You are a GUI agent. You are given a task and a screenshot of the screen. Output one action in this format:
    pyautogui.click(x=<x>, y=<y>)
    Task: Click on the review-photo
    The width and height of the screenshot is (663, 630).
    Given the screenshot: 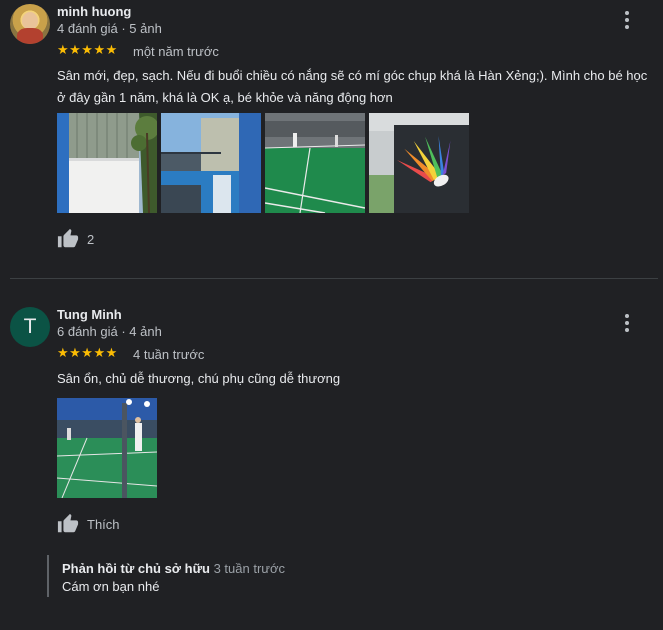 What is the action you would take?
    pyautogui.click(x=107, y=448)
    